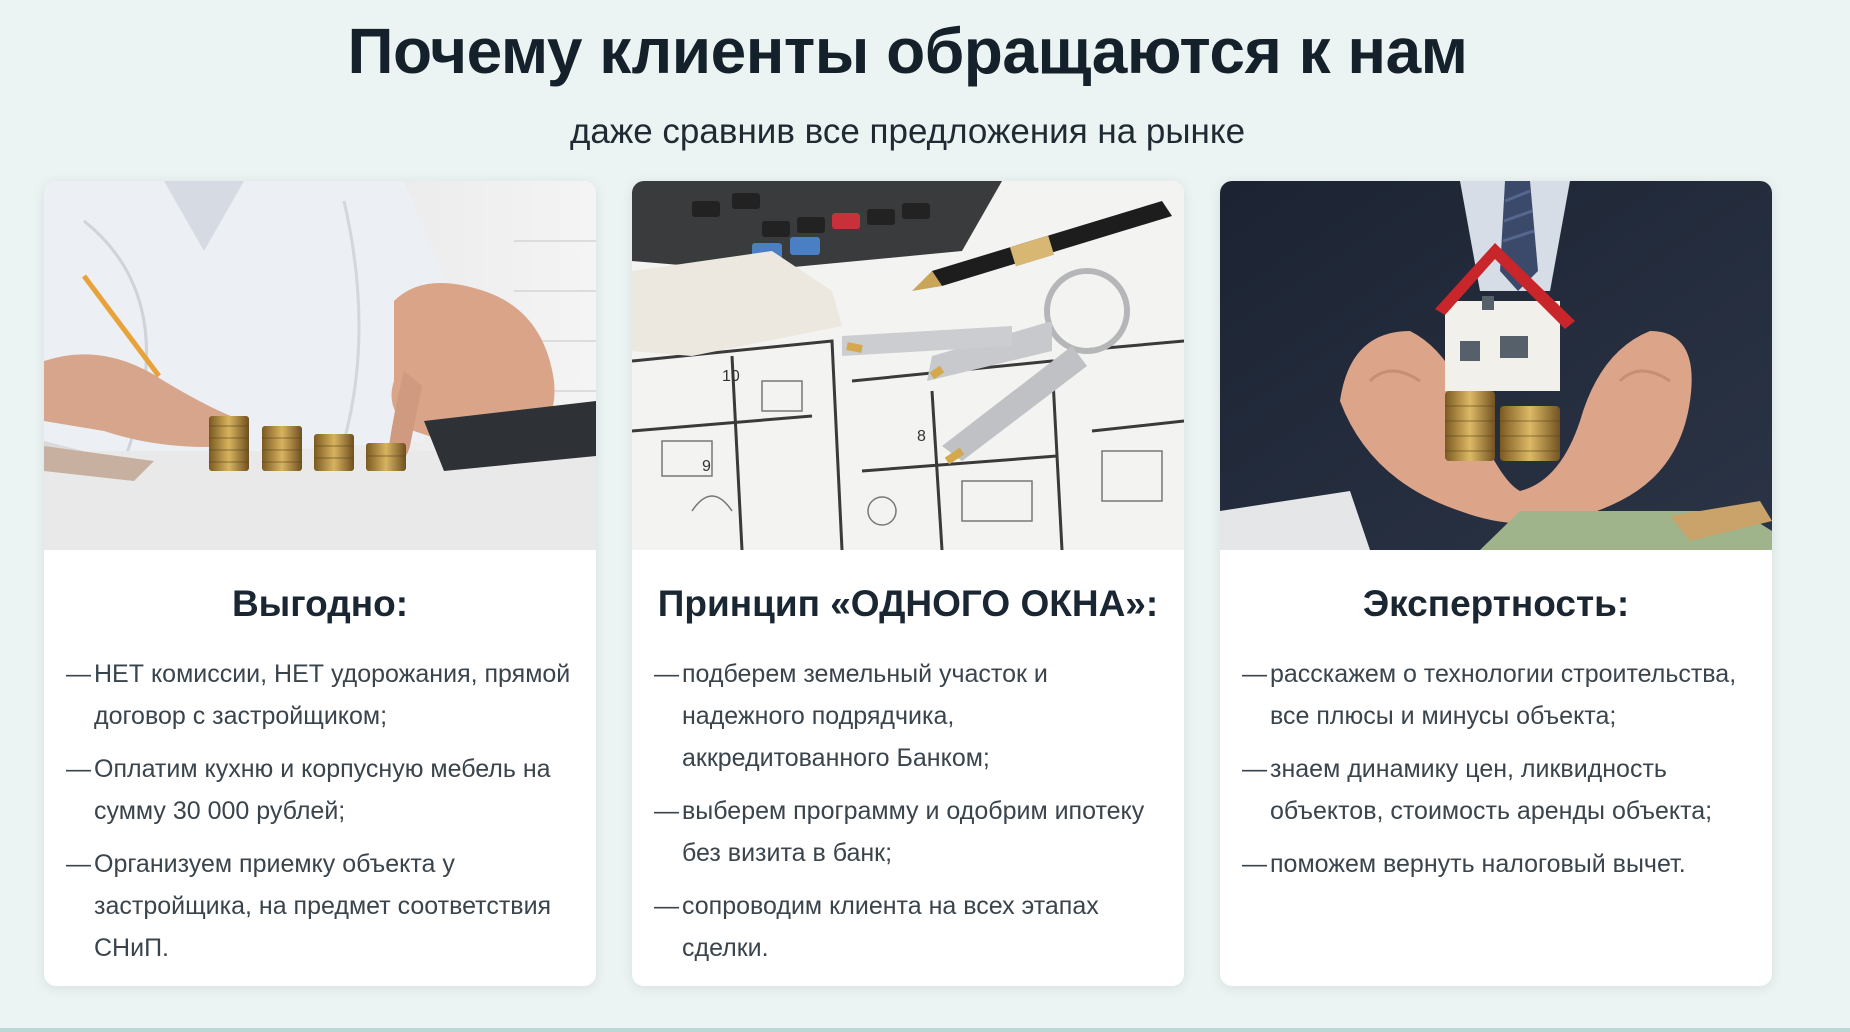 This screenshot has width=1850, height=1032. I want to click on section-divider, so click(925, 1030).